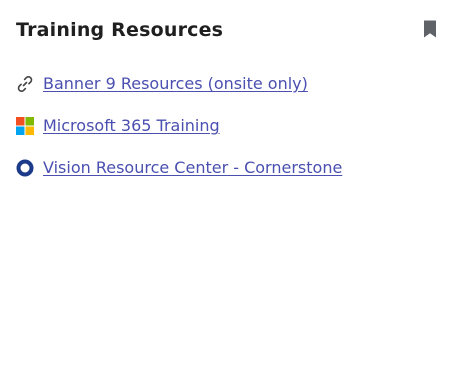 This screenshot has width=457, height=383. I want to click on list-item: Microsoft 365 Training, so click(228, 135).